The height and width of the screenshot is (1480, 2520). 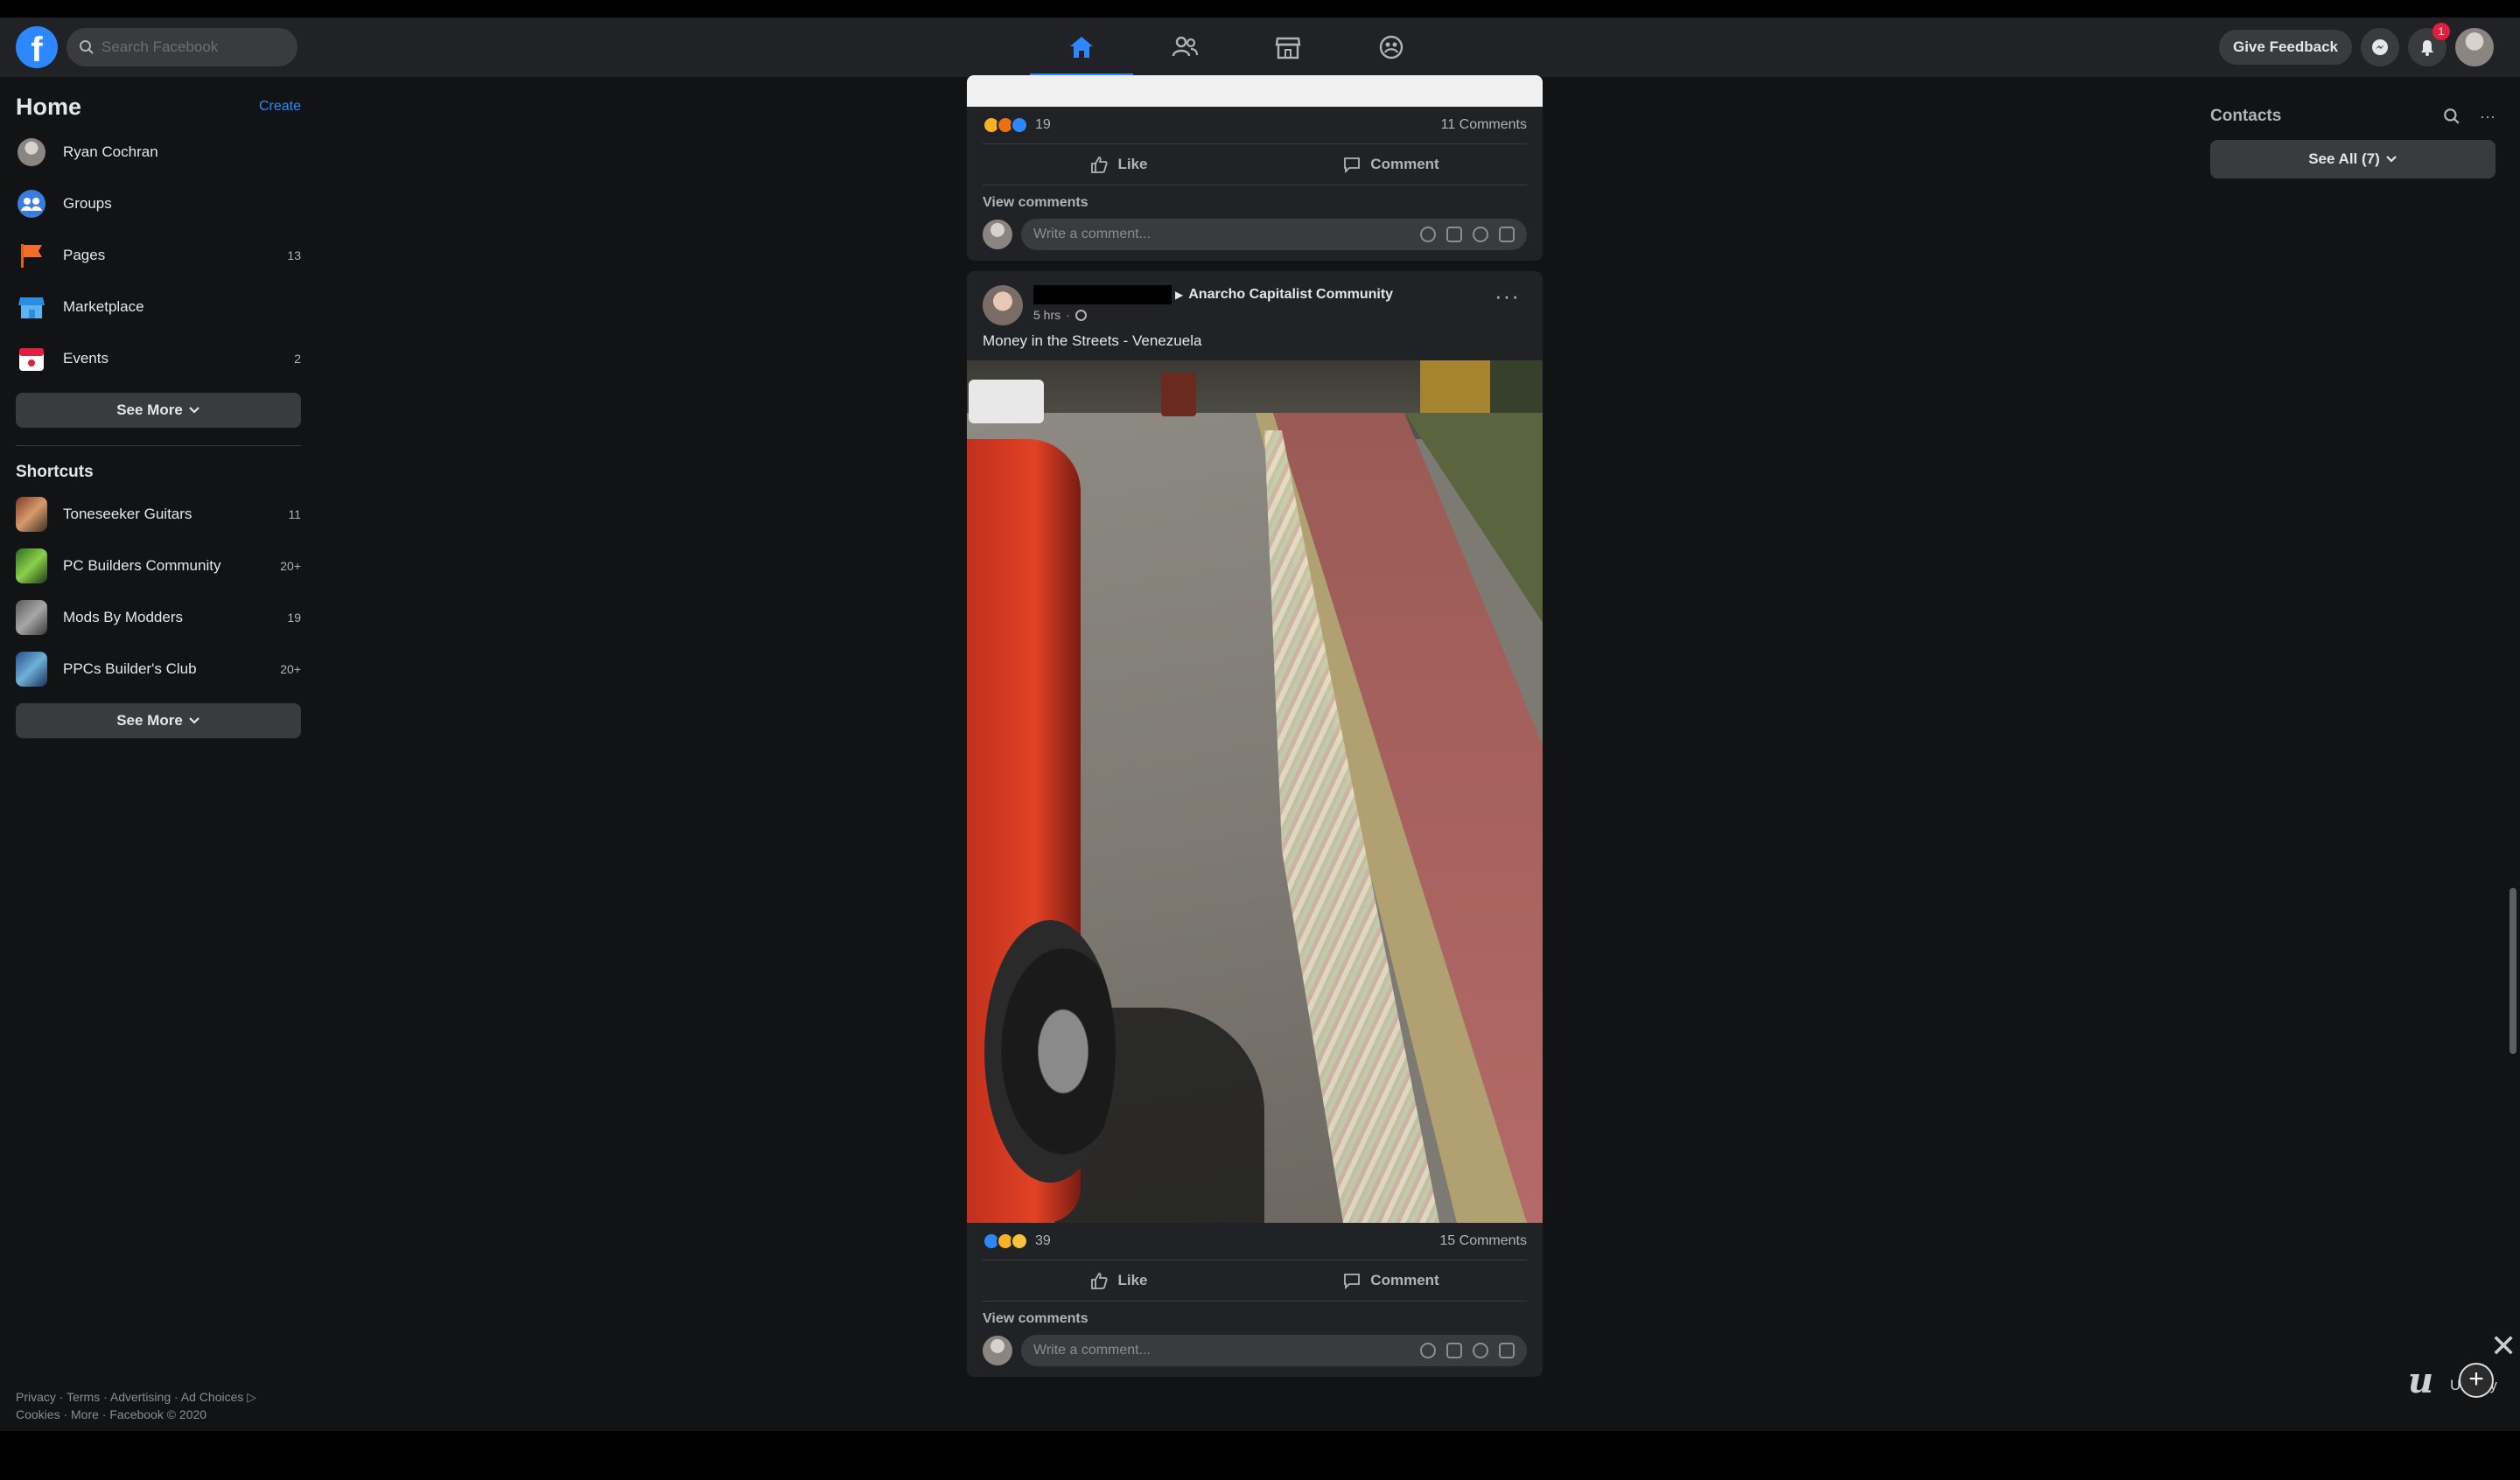 I want to click on shortcut-label: PC Builders Community, so click(x=142, y=565).